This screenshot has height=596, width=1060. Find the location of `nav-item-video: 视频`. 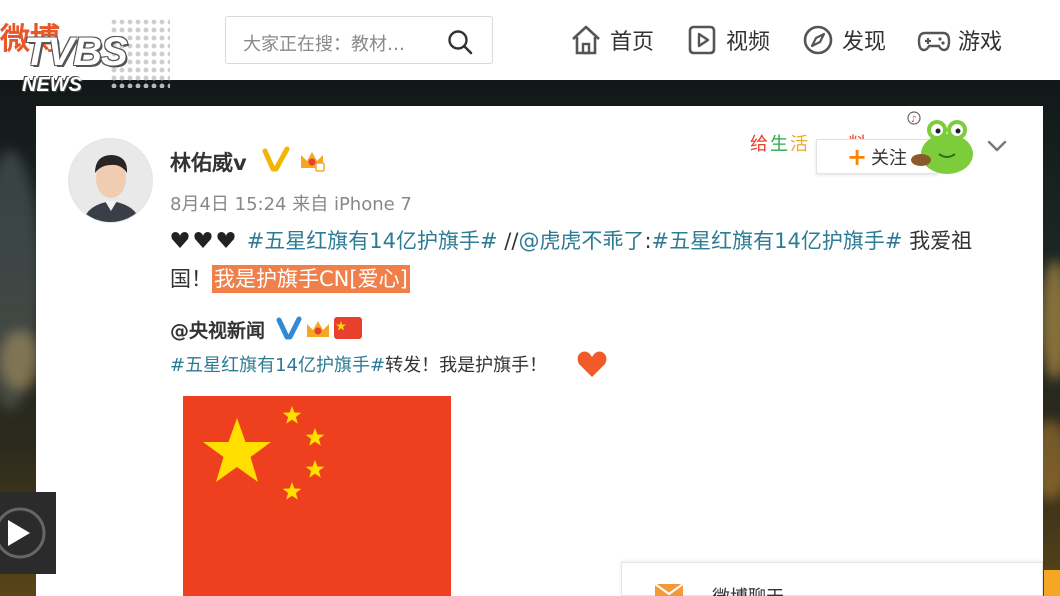

nav-item-video: 视频 is located at coordinates (727, 40).